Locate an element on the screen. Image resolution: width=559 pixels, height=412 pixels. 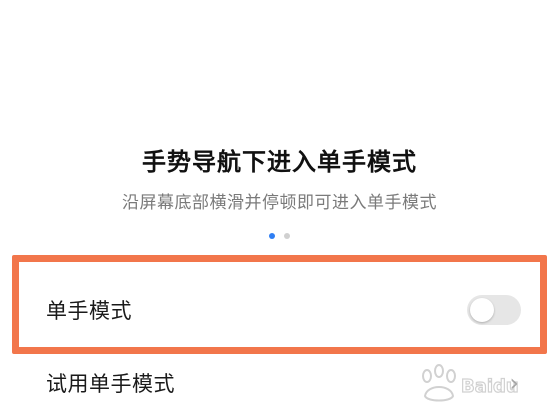
page-title: 手势导航下进入单手模式 is located at coordinates (279, 162).